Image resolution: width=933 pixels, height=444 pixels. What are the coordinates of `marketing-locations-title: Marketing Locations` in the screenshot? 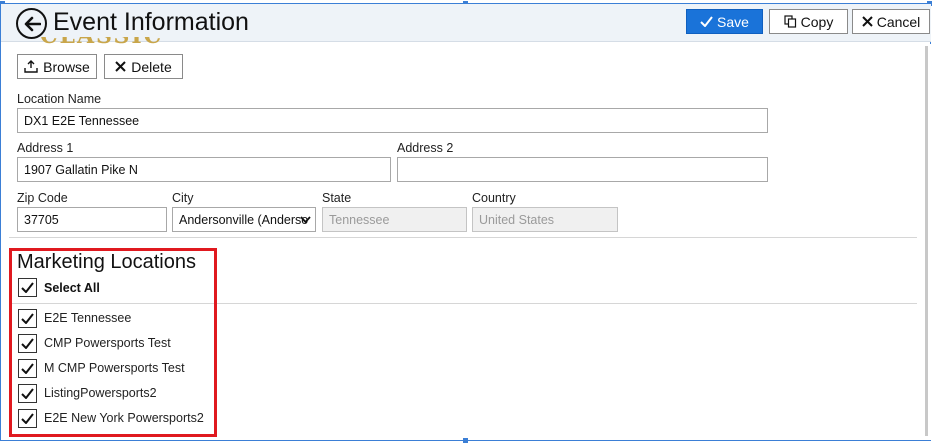 It's located at (106, 262).